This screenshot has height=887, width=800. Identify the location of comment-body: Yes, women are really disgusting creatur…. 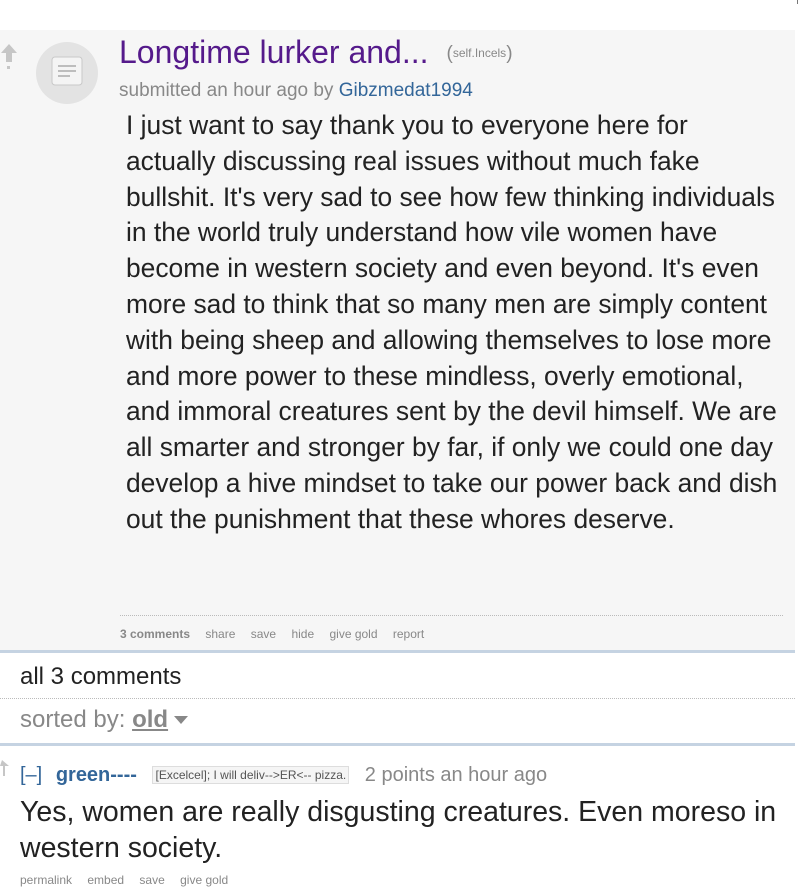
(398, 830).